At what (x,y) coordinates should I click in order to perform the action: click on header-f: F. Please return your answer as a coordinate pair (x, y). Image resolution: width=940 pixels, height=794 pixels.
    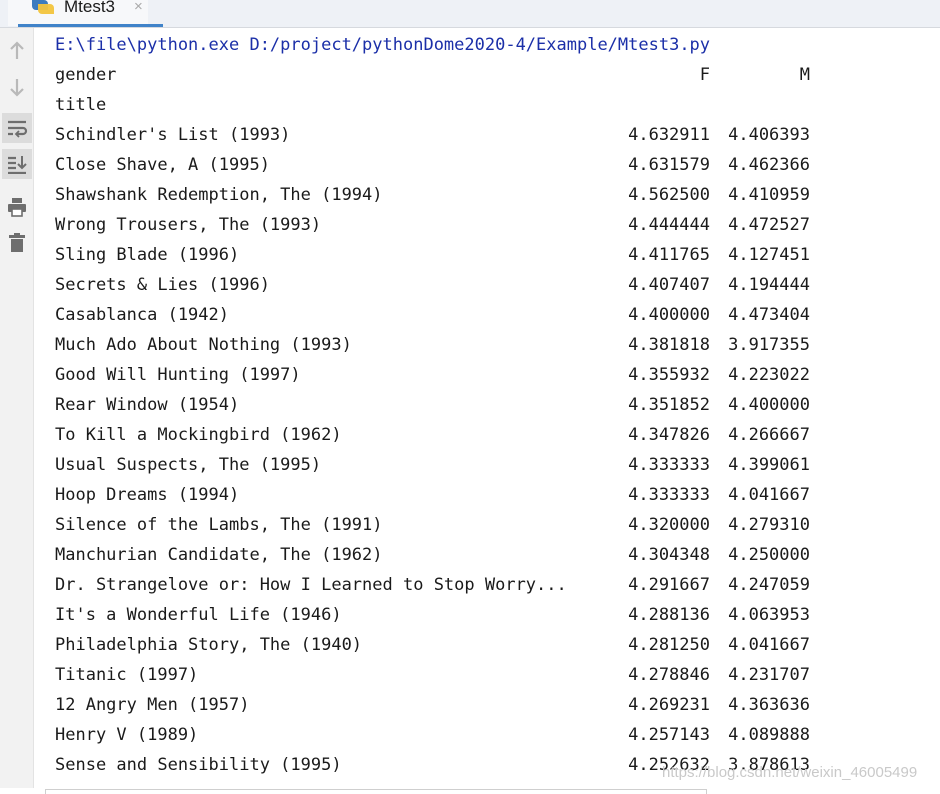
    Looking at the image, I should click on (704, 75).